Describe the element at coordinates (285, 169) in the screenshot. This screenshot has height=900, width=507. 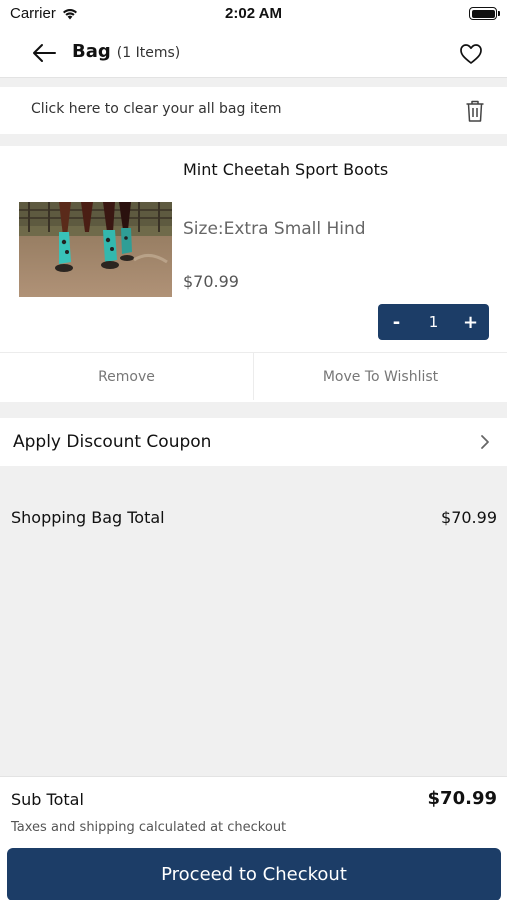
I see `product-name: Mint Cheetah Sport Boots` at that location.